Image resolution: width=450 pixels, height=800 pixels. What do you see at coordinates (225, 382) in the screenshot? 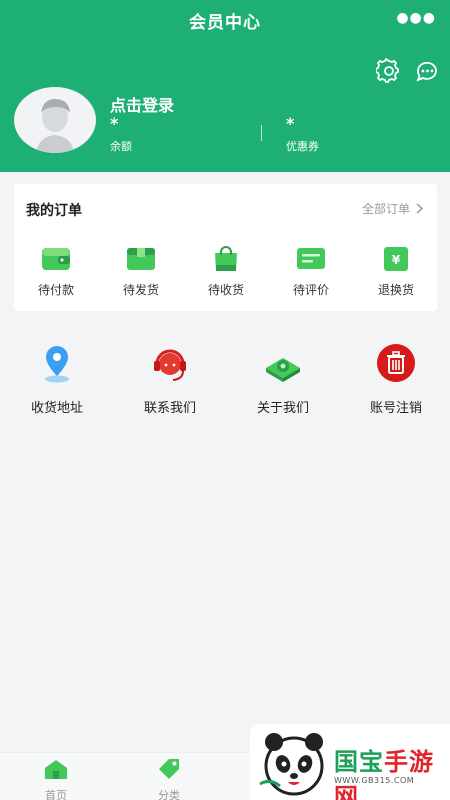
I see `service-grid: 收货地址 联系我们 关于我们 账号注销` at bounding box center [225, 382].